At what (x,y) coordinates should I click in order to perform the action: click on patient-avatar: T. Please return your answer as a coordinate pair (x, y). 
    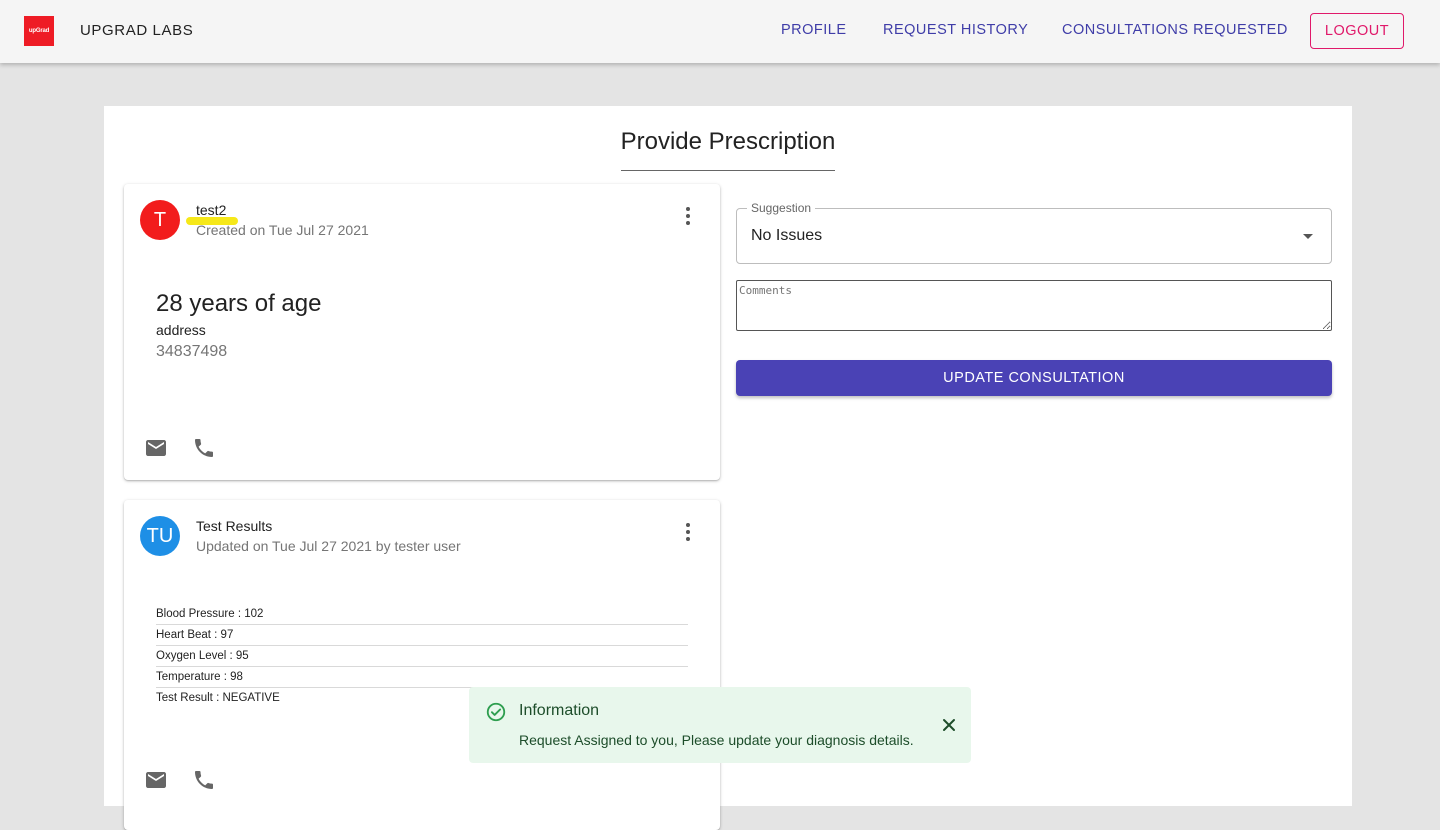
    Looking at the image, I should click on (160, 220).